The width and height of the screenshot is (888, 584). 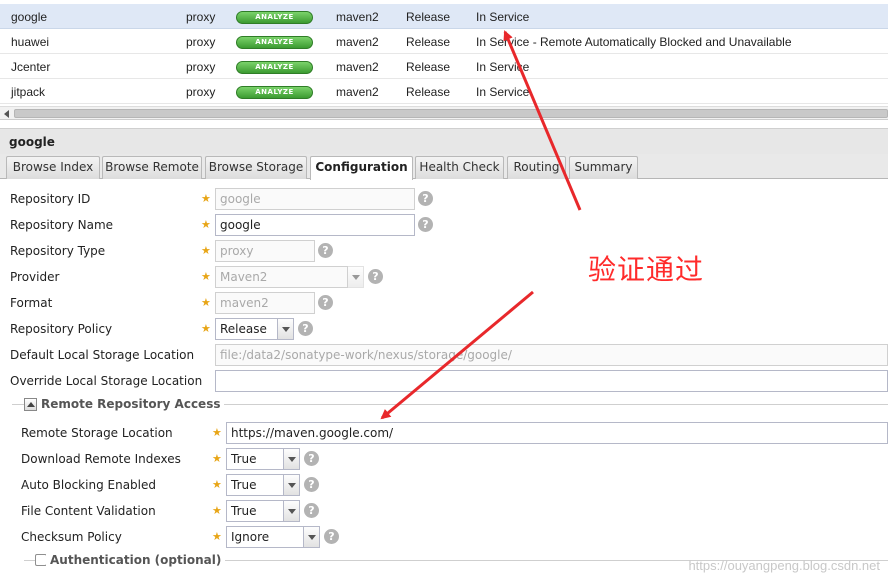 I want to click on repo-name: jitpack, so click(x=28, y=92).